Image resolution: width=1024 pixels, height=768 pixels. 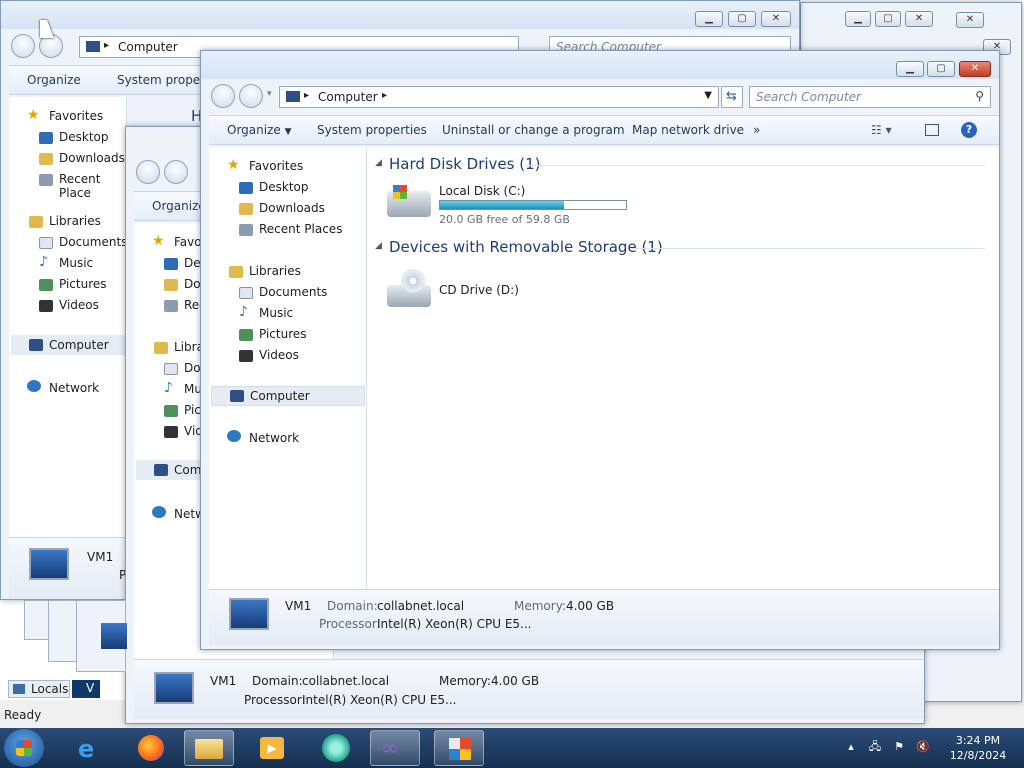 What do you see at coordinates (923, 747) in the screenshot?
I see `volume-muted-icon: 🔇` at bounding box center [923, 747].